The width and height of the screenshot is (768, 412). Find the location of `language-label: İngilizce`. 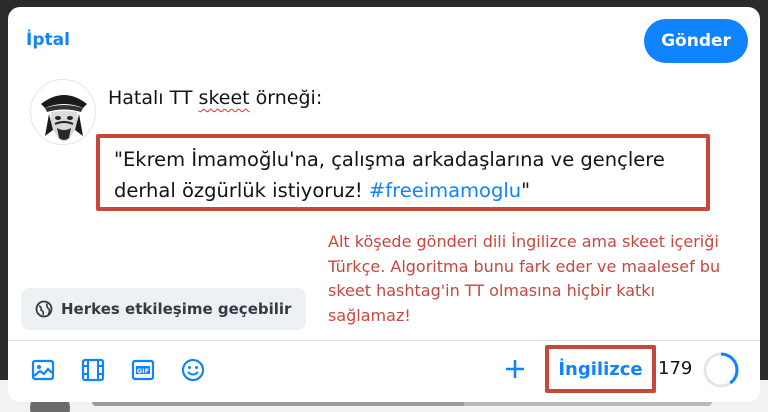

language-label: İngilizce is located at coordinates (600, 369).